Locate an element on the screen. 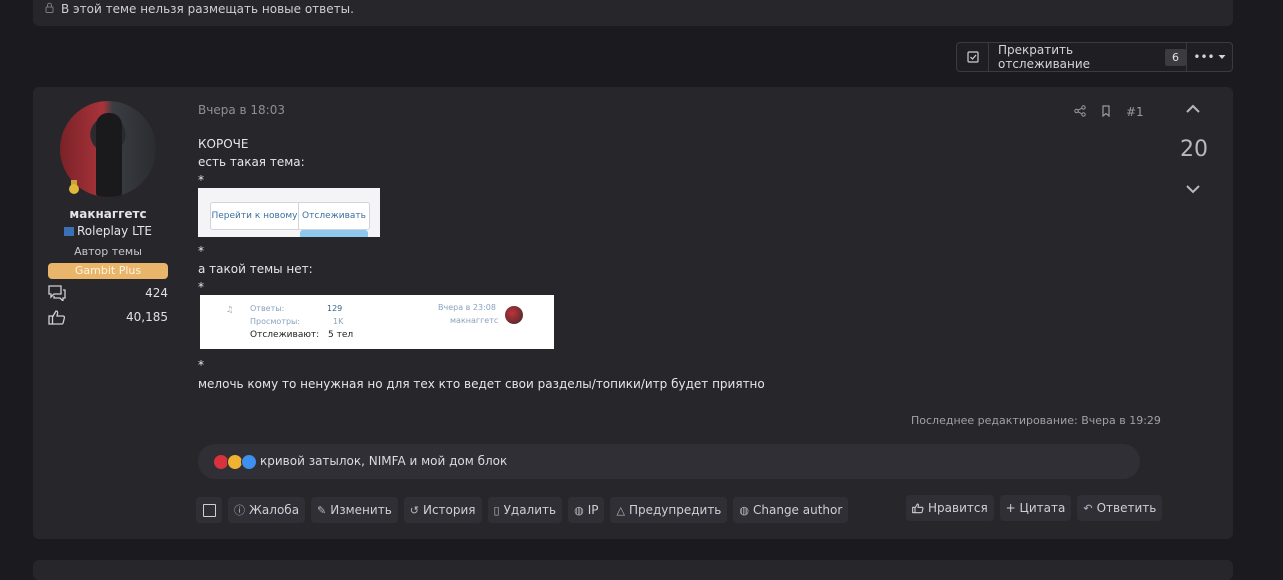 The image size is (1283, 580). content-line: КОРОЧЕ is located at coordinates (223, 144).